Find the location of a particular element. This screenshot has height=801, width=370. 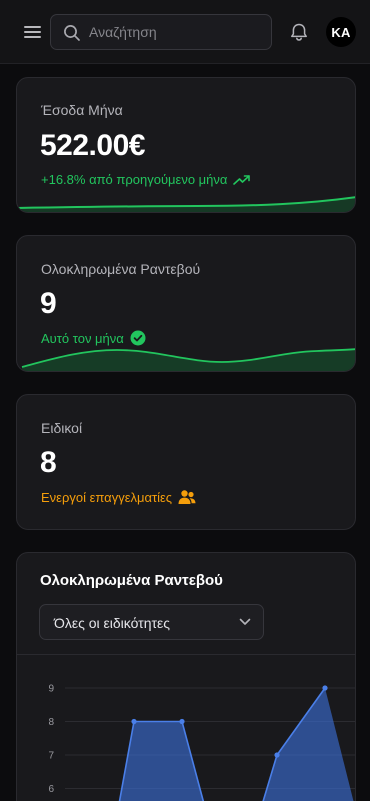

appointments-area-chart: 9 8 7 6 is located at coordinates (201, 742).